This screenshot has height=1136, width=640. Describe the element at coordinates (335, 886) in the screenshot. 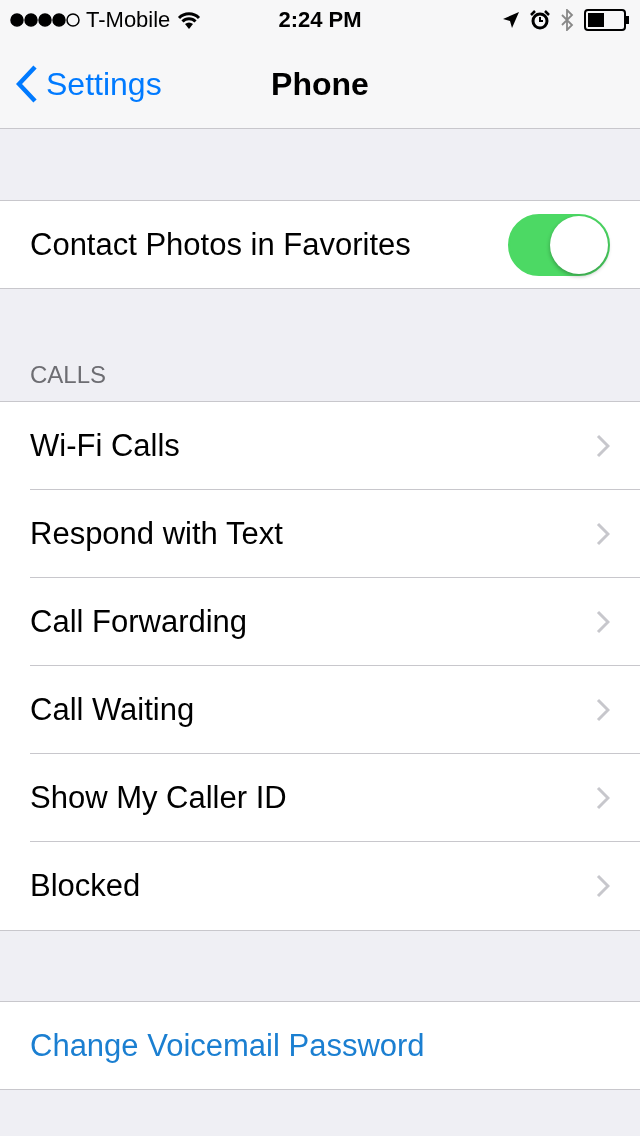

I see `settings-row: Blocked` at that location.